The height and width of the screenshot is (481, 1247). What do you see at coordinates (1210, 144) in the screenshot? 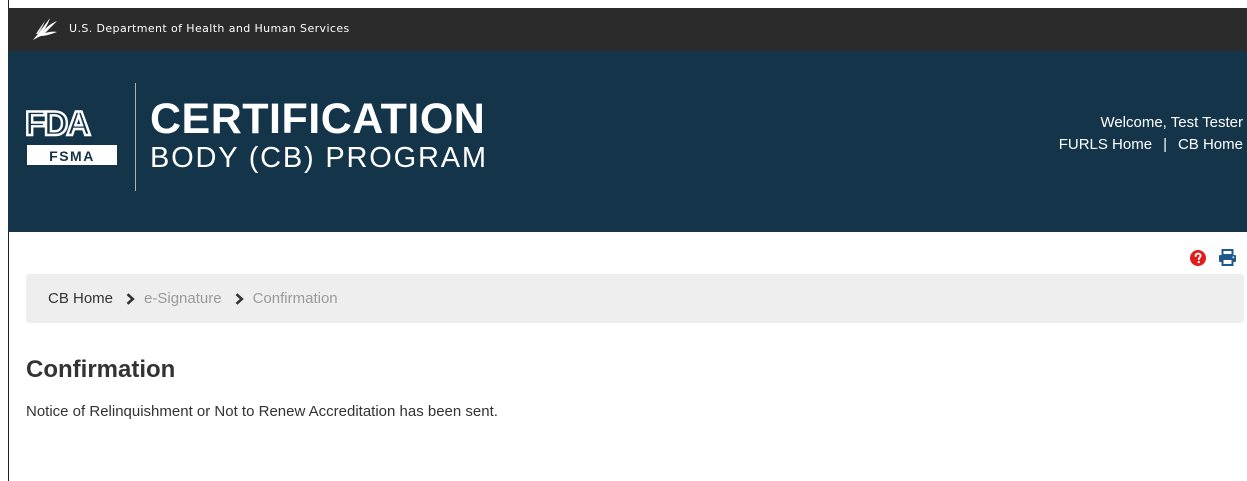
I see `cb-home-link: CB Home` at bounding box center [1210, 144].